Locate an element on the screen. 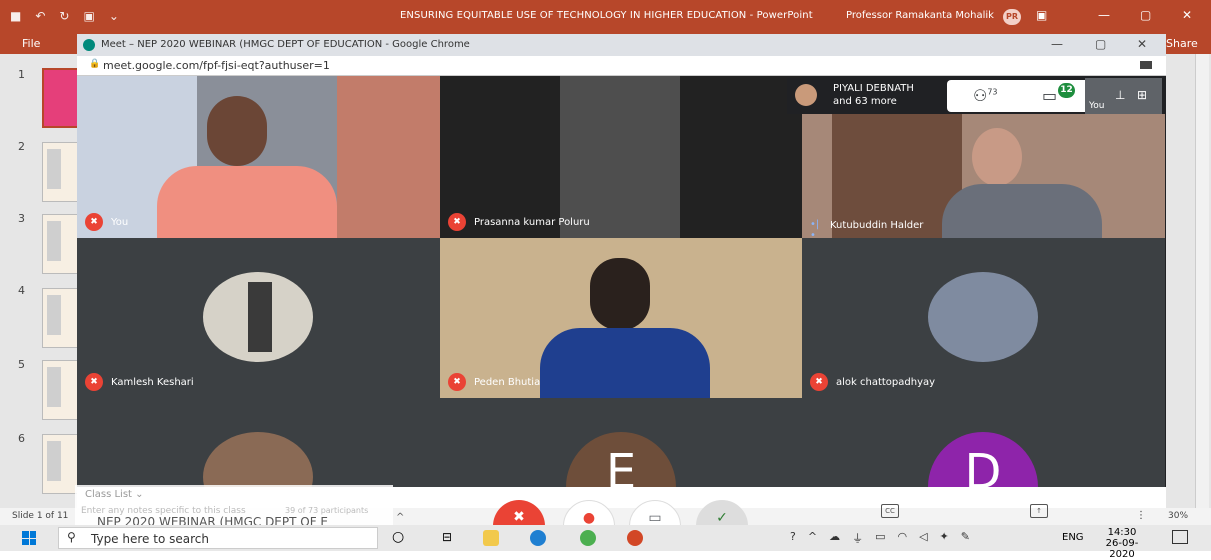 This screenshot has height=560, width=1211. slide-number: 4 is located at coordinates (21, 290).